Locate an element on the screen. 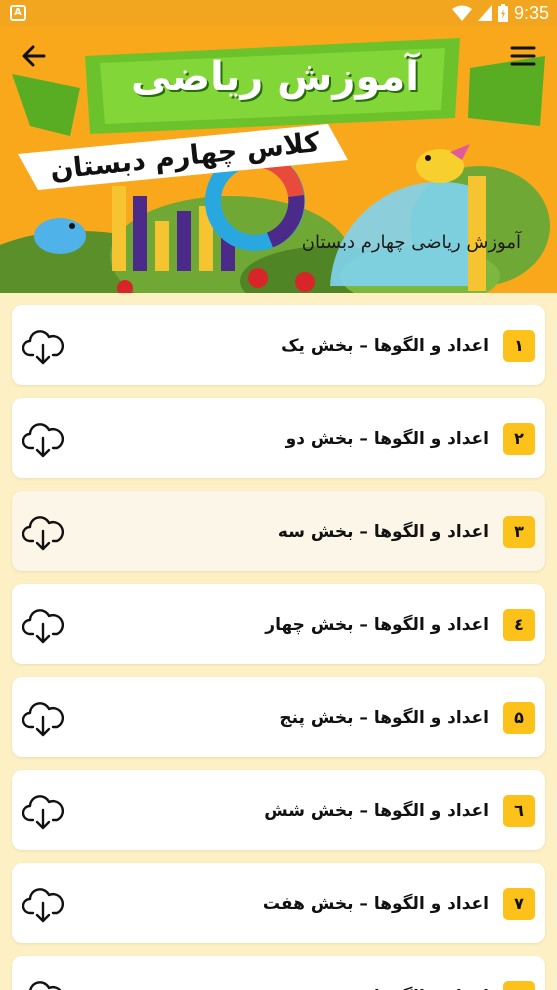 The width and height of the screenshot is (557, 990). status-icons: 9:35 is located at coordinates (500, 12).